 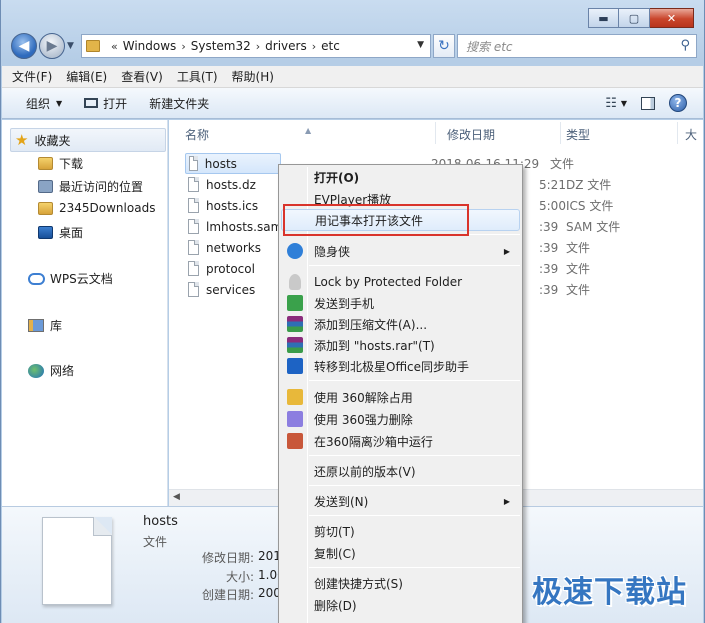 I want to click on nav-item-network: 网络, so click(x=51, y=370).